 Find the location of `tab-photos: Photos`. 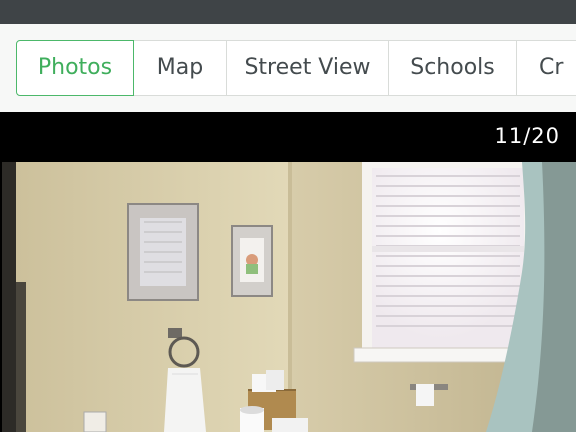

tab-photos: Photos is located at coordinates (75, 68).